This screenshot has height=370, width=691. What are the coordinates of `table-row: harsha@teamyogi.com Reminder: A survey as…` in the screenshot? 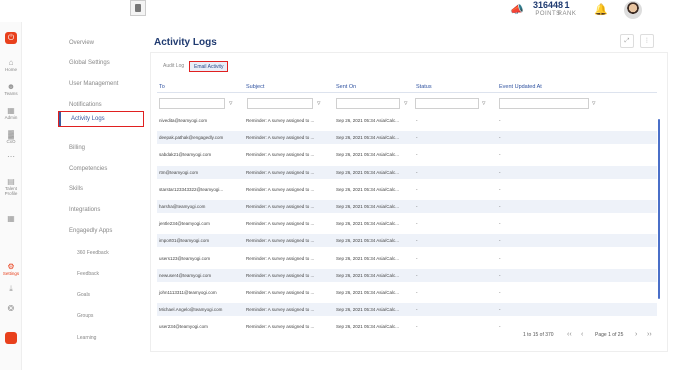 It's located at (407, 206).